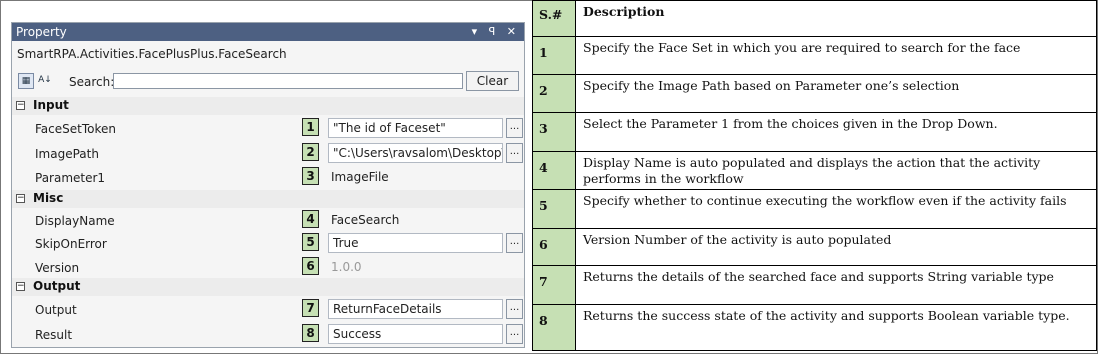 The height and width of the screenshot is (354, 1098). Describe the element at coordinates (554, 170) in the screenshot. I see `row-sn: 4` at that location.